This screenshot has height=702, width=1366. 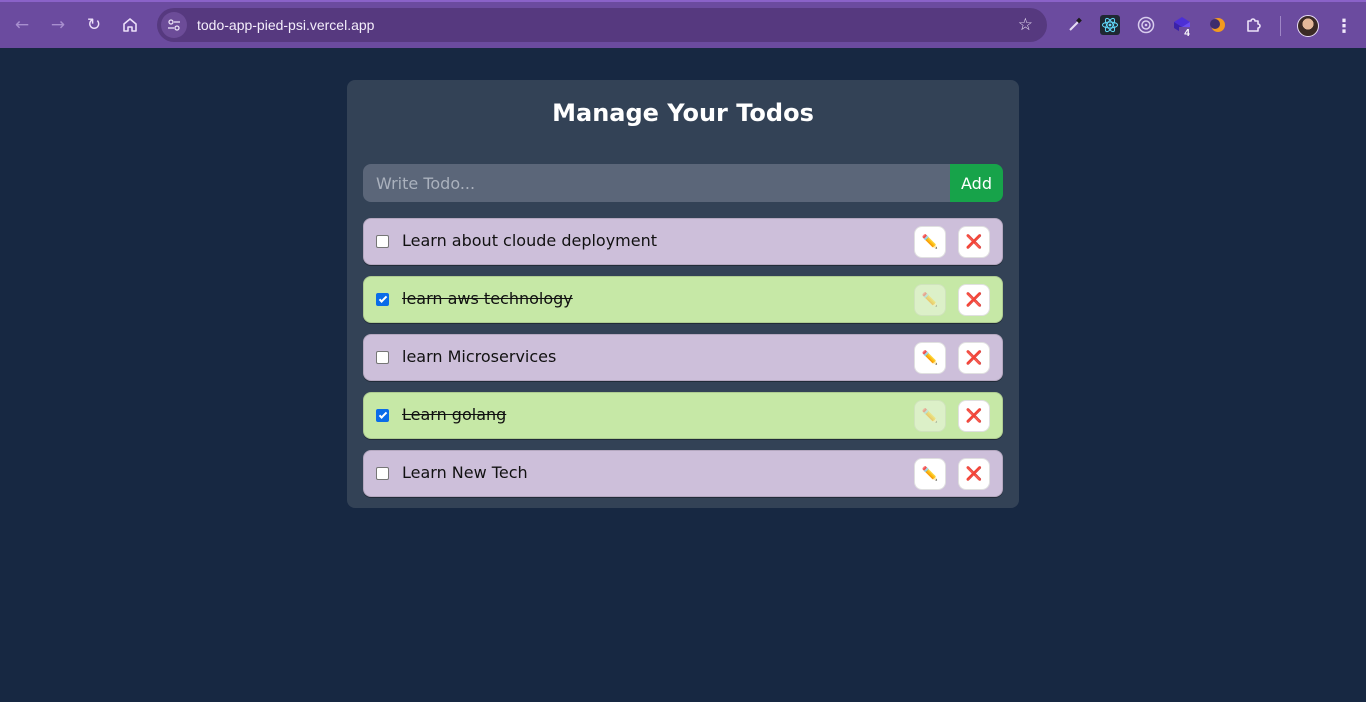 What do you see at coordinates (1110, 25) in the screenshot?
I see `react-devtools-icon` at bounding box center [1110, 25].